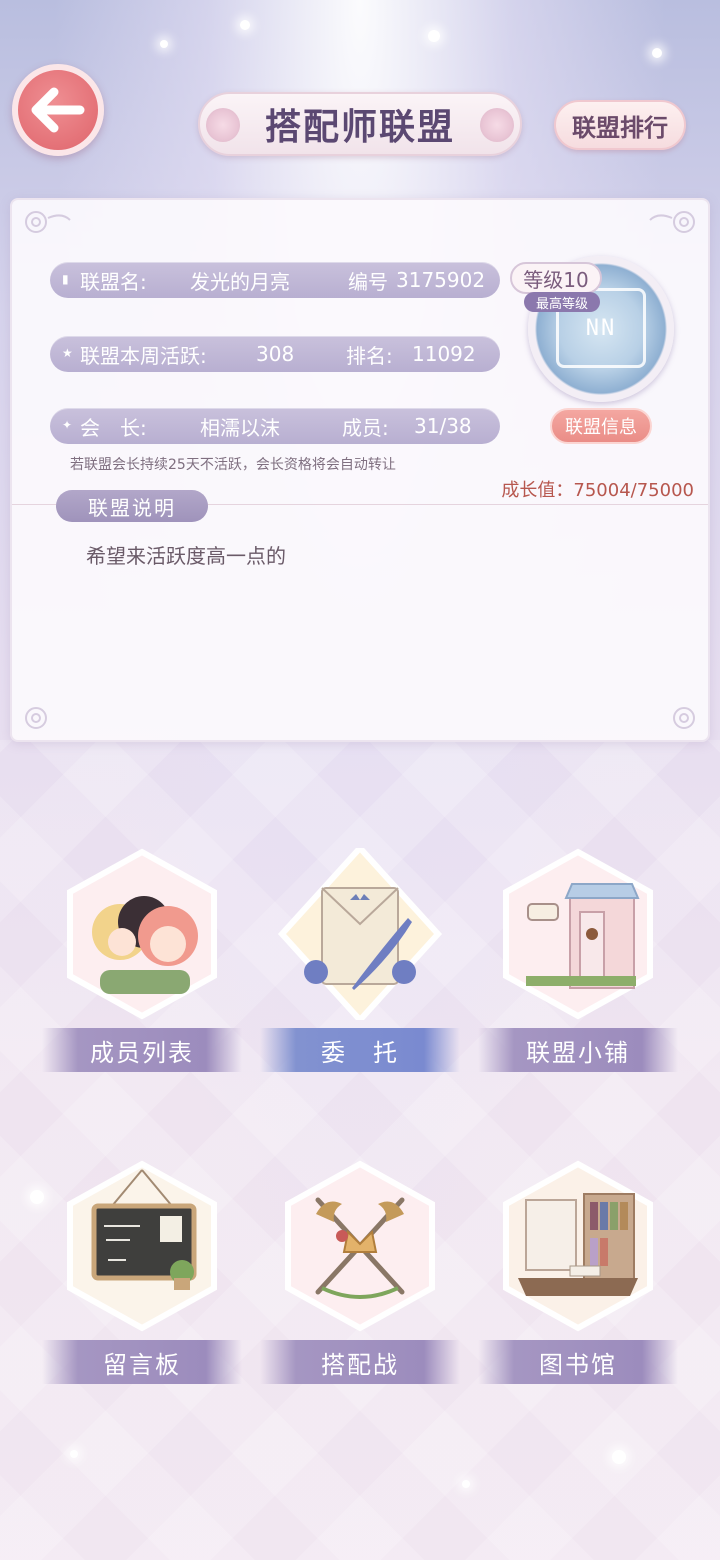  Describe the element at coordinates (601, 426) in the screenshot. I see `alliance-info-button: 联盟信息` at that location.